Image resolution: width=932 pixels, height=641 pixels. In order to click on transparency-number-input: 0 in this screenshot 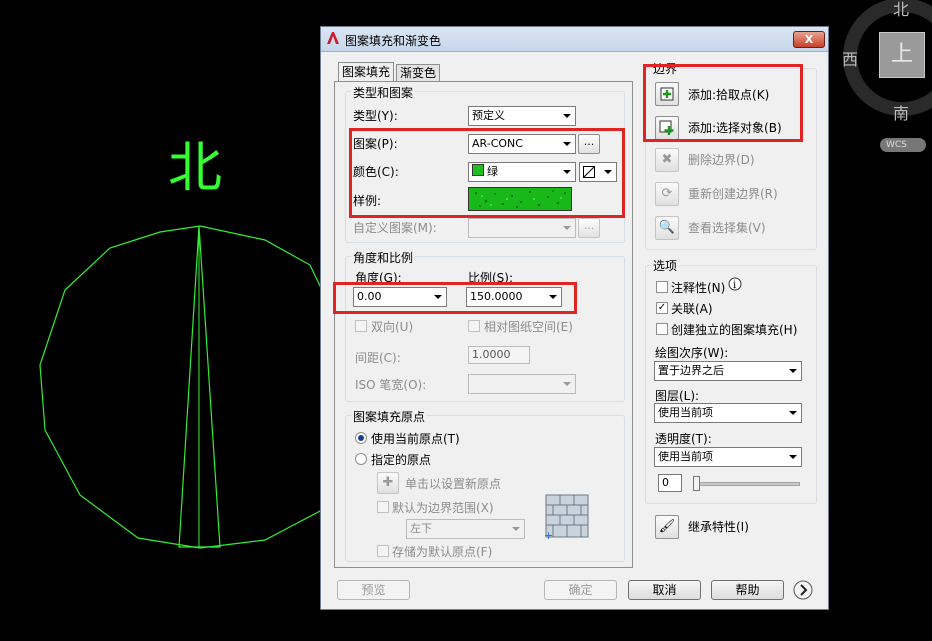, I will do `click(670, 483)`.